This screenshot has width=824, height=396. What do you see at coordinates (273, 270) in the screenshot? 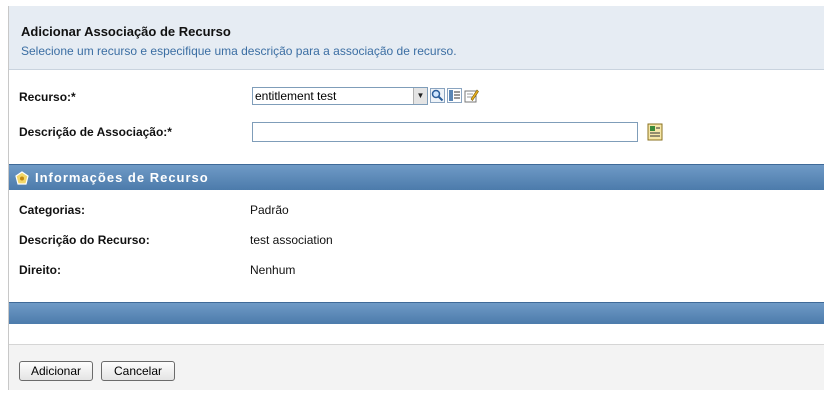
I see `entitlement-value: Nenhum` at bounding box center [273, 270].